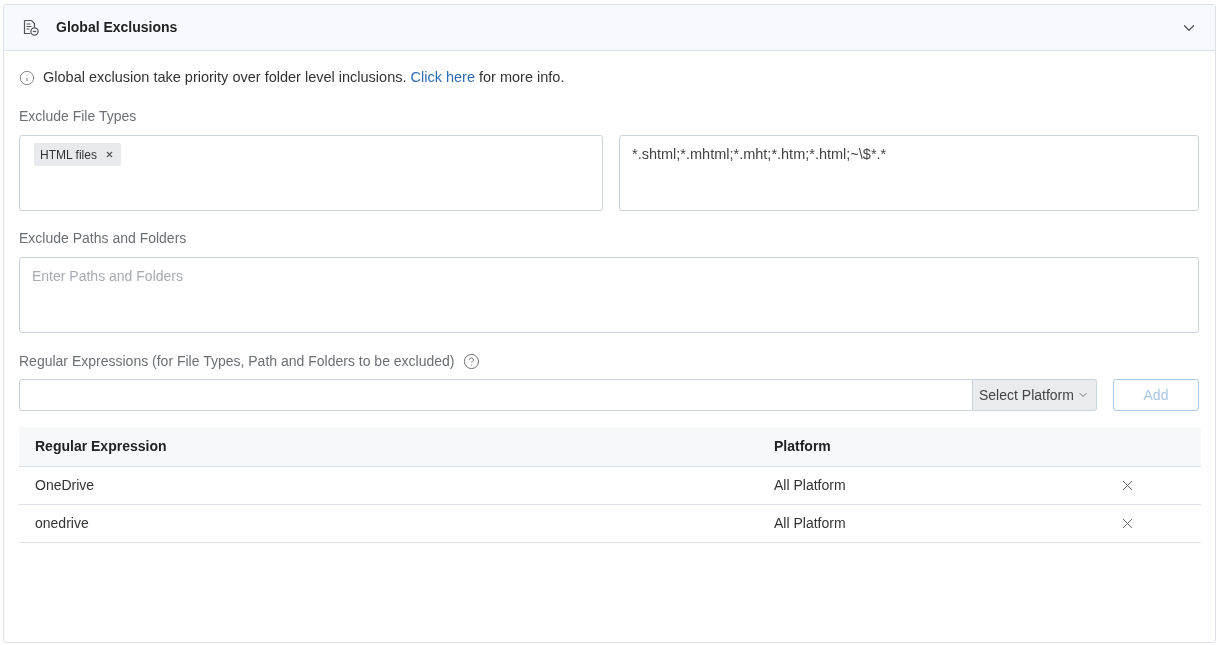 This screenshot has width=1221, height=645. Describe the element at coordinates (1035, 395) in the screenshot. I see `platform-select: Select Platform` at that location.